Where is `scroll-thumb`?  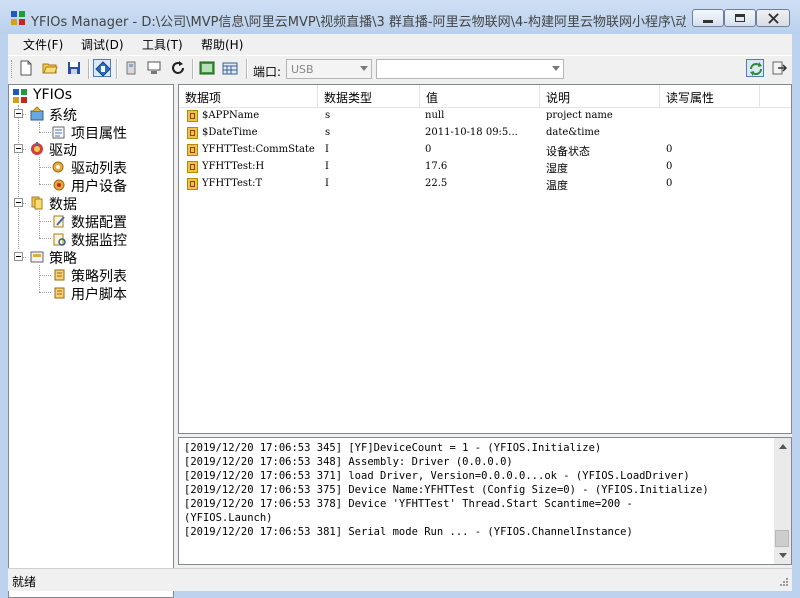 scroll-thumb is located at coordinates (782, 538).